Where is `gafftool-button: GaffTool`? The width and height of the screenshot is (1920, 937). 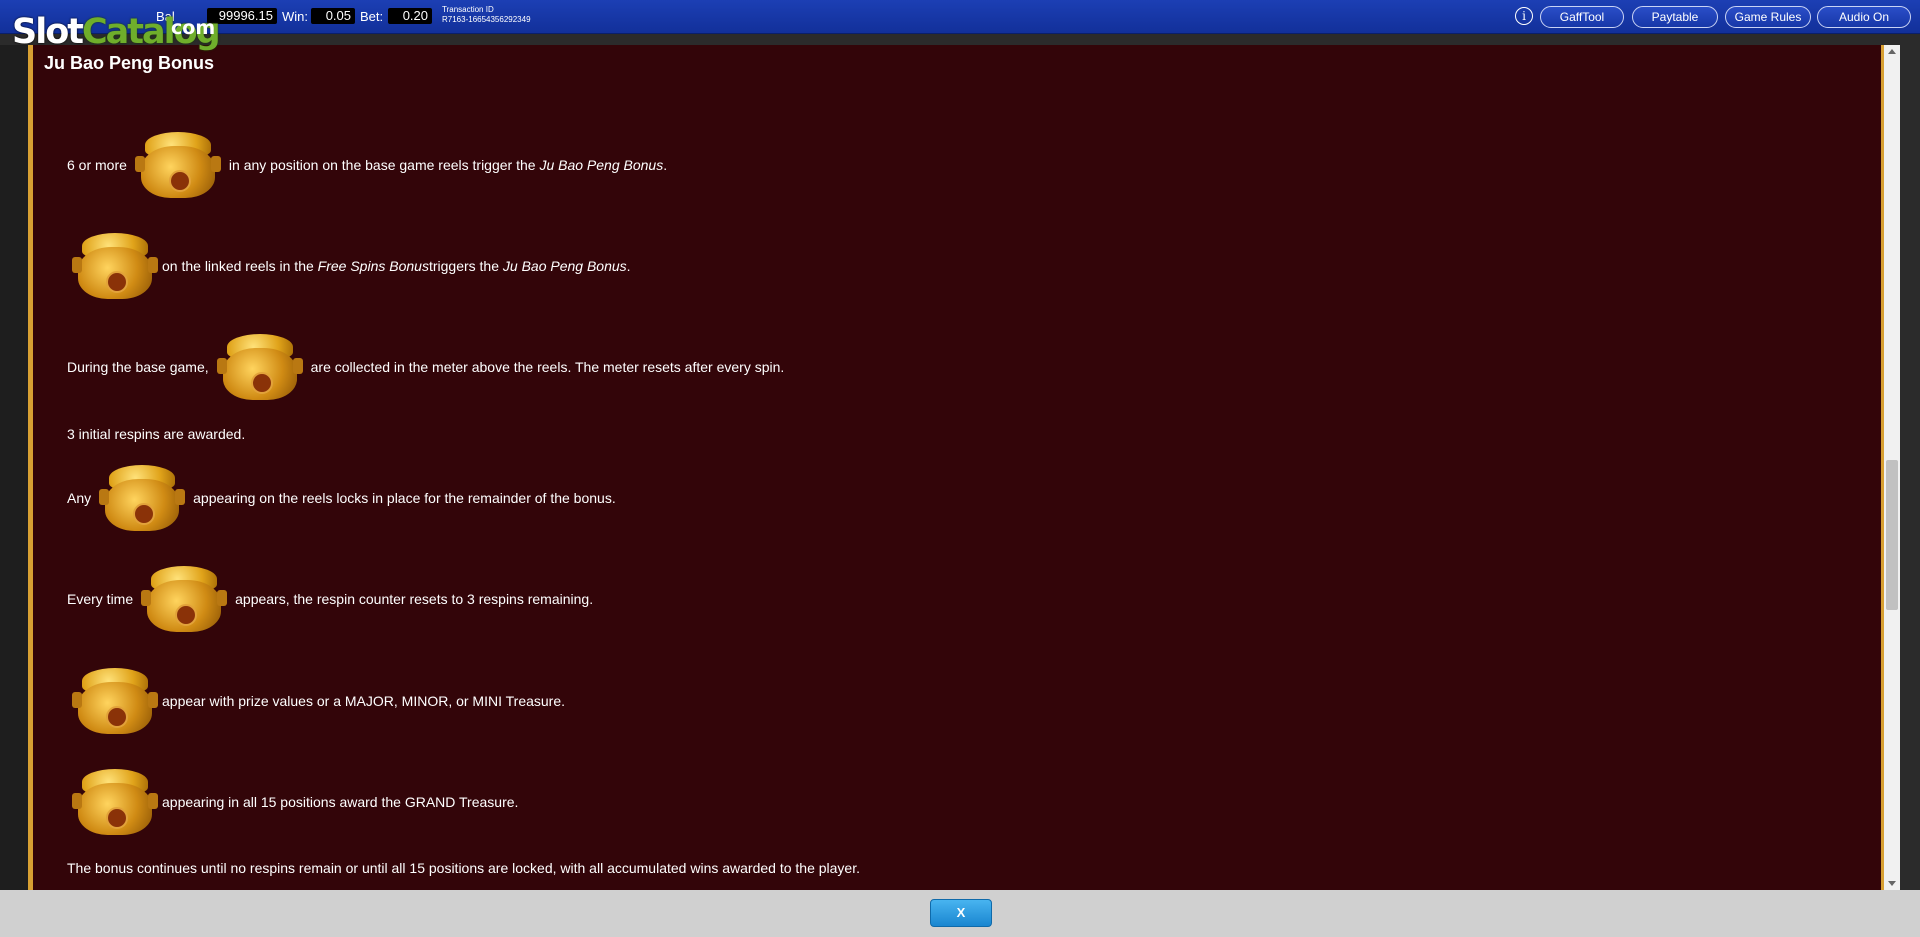 gafftool-button: GaffTool is located at coordinates (1582, 17).